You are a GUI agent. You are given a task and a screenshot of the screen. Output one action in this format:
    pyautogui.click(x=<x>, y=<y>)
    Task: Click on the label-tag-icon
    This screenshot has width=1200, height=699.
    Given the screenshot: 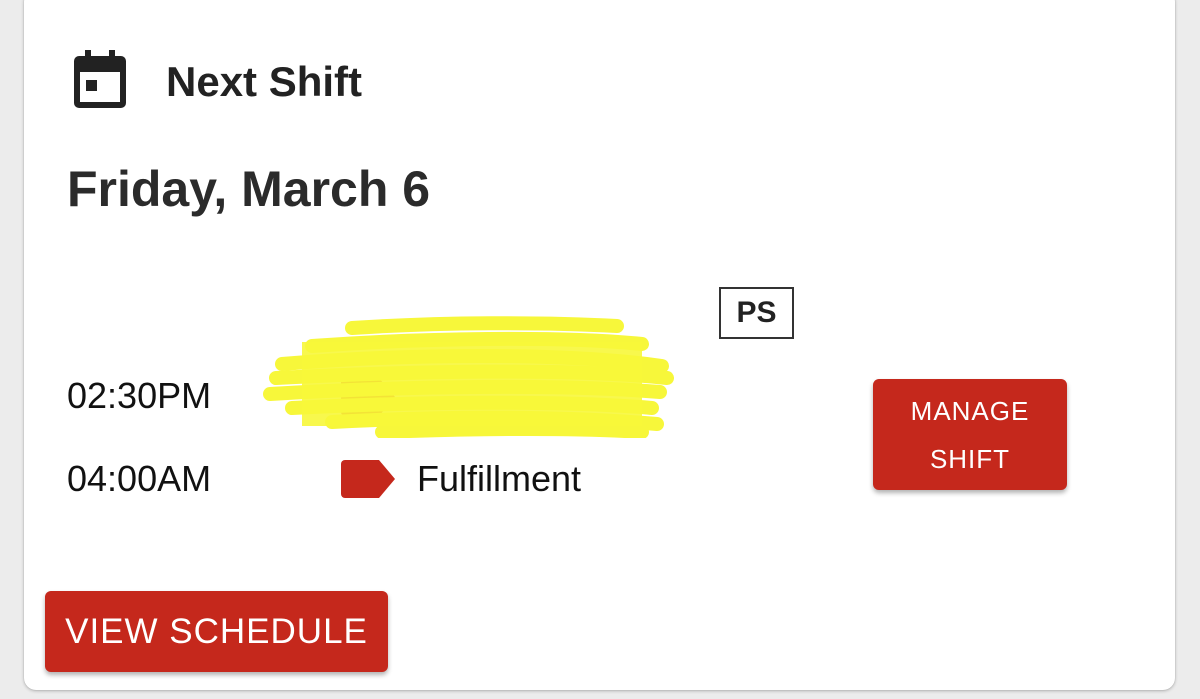 What is the action you would take?
    pyautogui.click(x=368, y=479)
    